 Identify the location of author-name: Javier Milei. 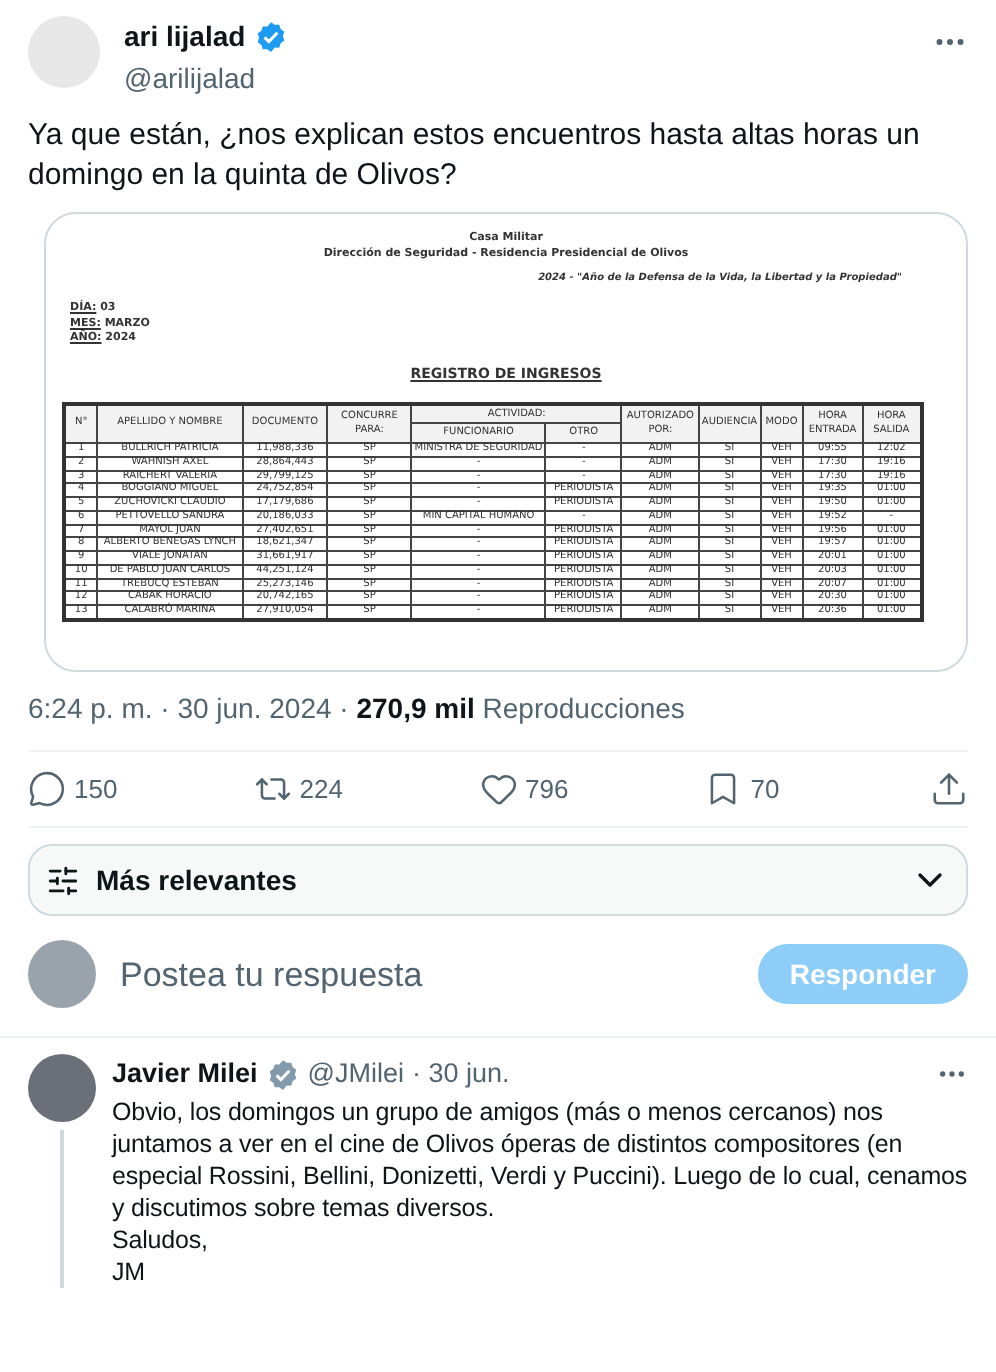
(185, 1075).